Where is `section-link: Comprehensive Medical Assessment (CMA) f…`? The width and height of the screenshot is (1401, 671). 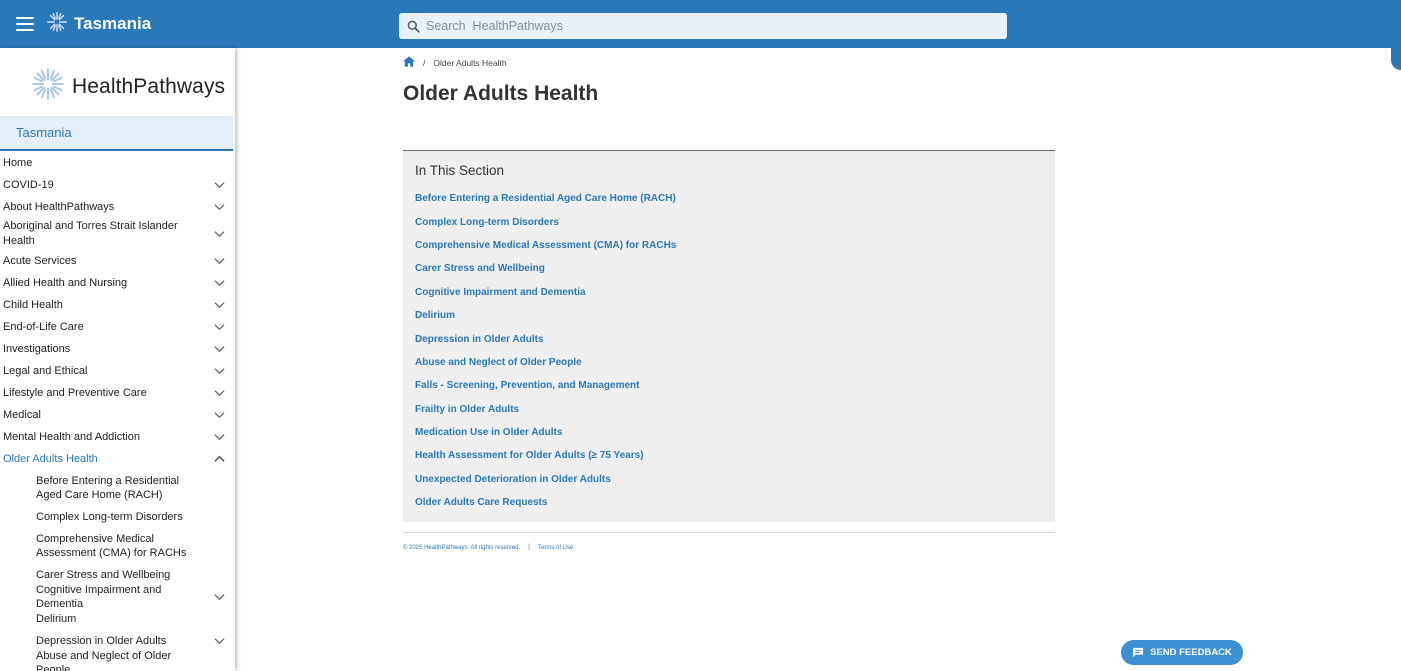
section-link: Comprehensive Medical Assessment (CMA) f… is located at coordinates (545, 245).